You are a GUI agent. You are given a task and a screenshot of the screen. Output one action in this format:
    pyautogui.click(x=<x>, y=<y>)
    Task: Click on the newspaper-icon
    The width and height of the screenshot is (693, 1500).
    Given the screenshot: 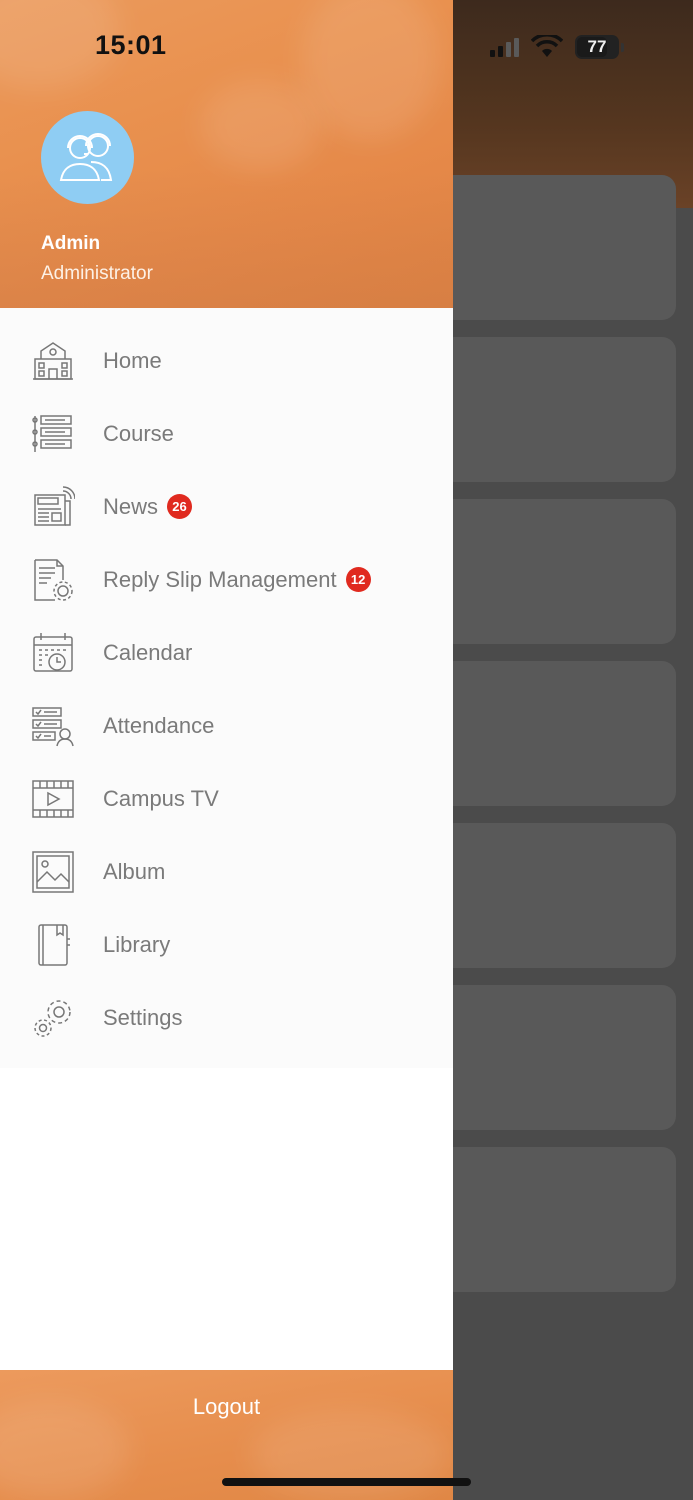 What is the action you would take?
    pyautogui.click(x=54, y=505)
    